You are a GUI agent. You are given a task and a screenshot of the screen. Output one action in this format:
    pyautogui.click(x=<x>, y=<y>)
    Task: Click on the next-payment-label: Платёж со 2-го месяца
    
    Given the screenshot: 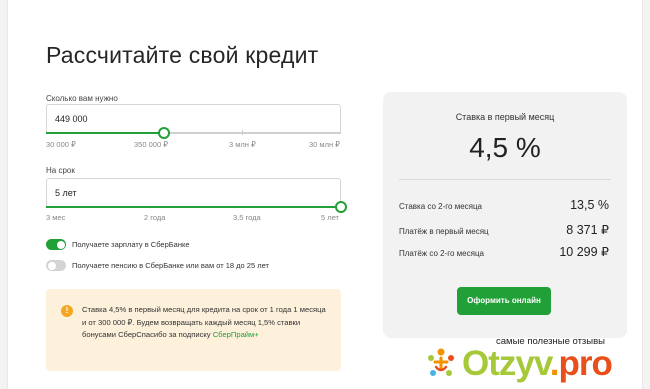 What is the action you would take?
    pyautogui.click(x=441, y=253)
    